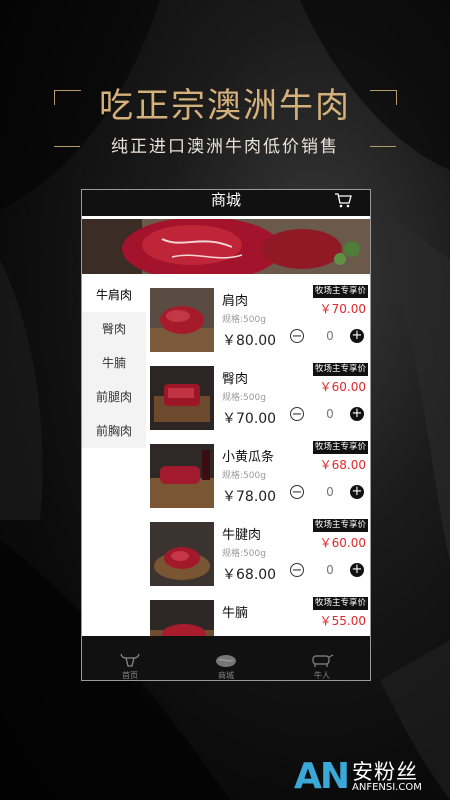 The image size is (450, 800). Describe the element at coordinates (387, 787) in the screenshot. I see `watermark-en: ANFENSI.COM` at that location.